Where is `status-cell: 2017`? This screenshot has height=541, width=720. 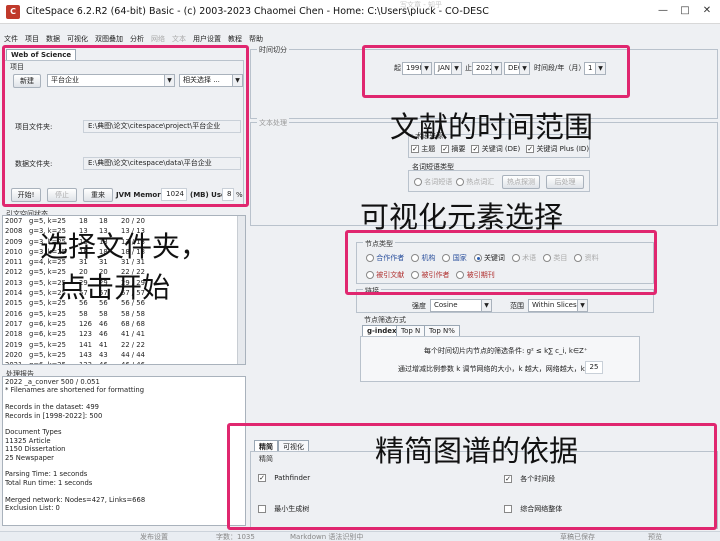 status-cell: 2017 is located at coordinates (14, 323).